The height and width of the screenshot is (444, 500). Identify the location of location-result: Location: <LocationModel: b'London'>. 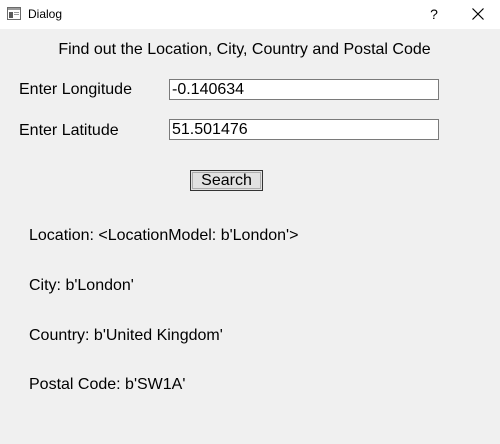
(164, 235).